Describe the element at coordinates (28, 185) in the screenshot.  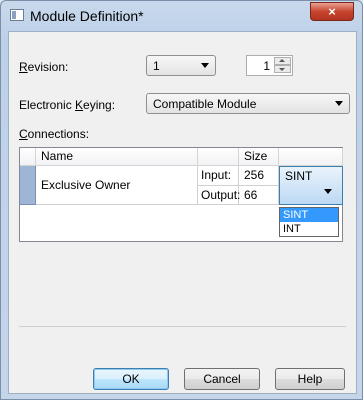
I see `row-selector` at that location.